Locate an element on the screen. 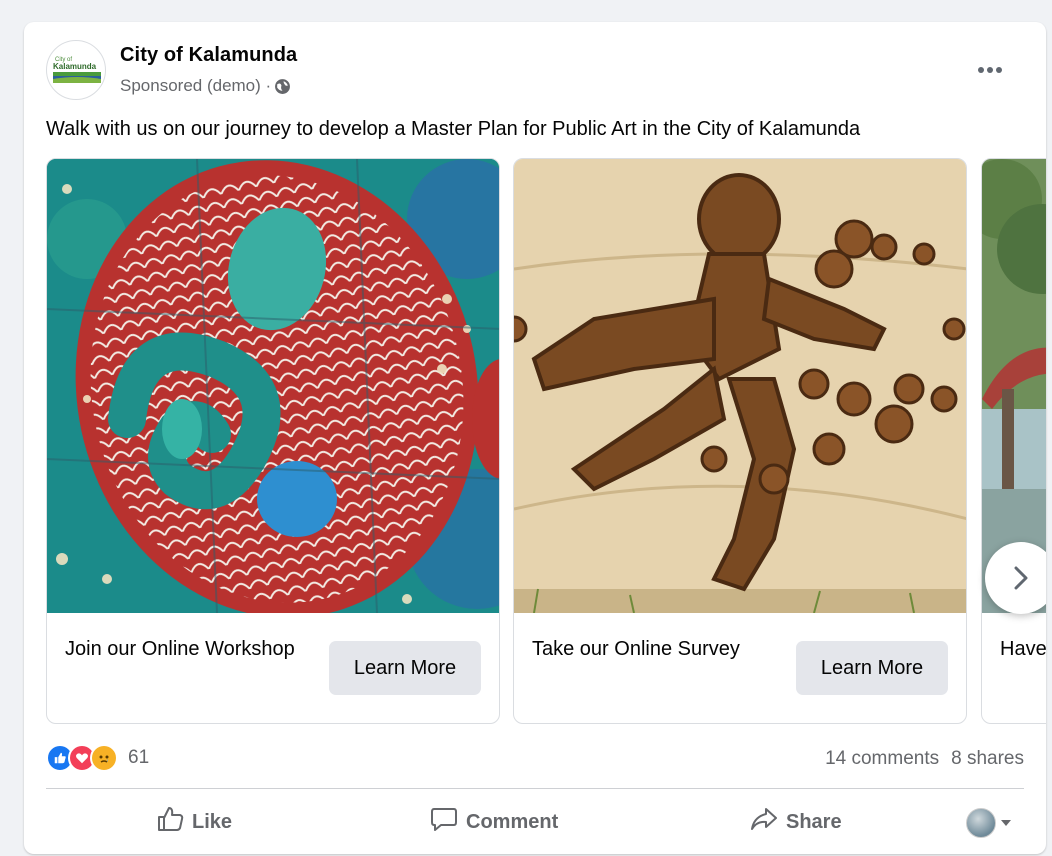 Image resolution: width=1052 pixels, height=856 pixels. shares-count-link: 8 shares is located at coordinates (987, 759).